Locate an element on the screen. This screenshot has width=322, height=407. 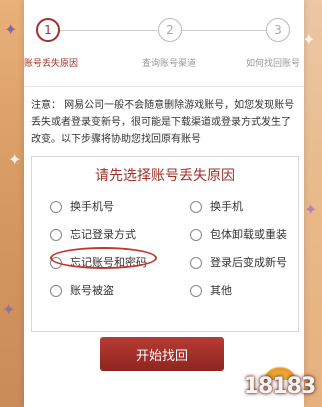
progress-steps: 1 2 3 账号丢失原因 查询账号渠道 如何找回账号 is located at coordinates (164, 43).